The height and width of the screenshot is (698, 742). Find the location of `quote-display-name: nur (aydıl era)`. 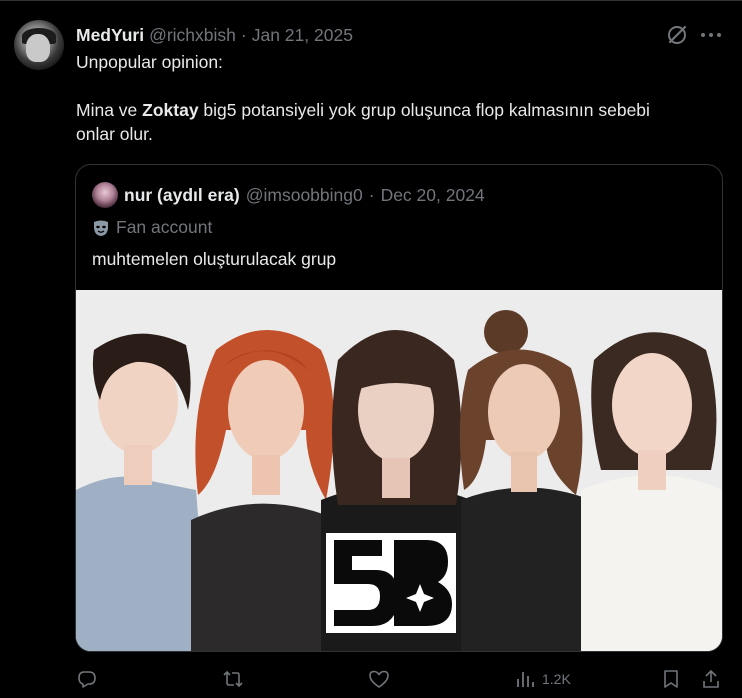

quote-display-name: nur (aydıl era) is located at coordinates (182, 195).